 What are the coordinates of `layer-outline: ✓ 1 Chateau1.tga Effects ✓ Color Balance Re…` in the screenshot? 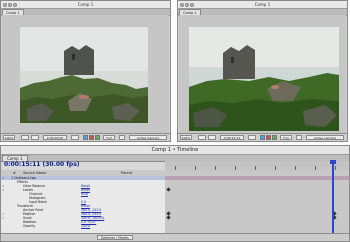 It's located at (83, 204).